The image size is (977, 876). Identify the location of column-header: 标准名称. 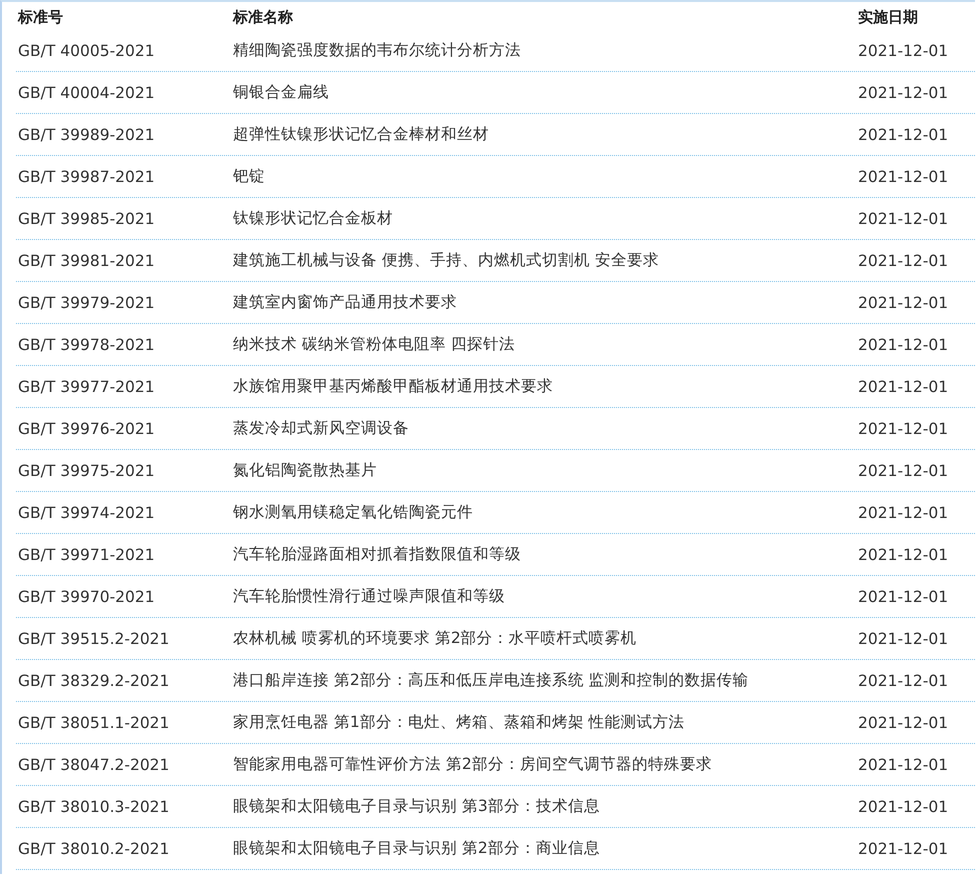
(263, 17).